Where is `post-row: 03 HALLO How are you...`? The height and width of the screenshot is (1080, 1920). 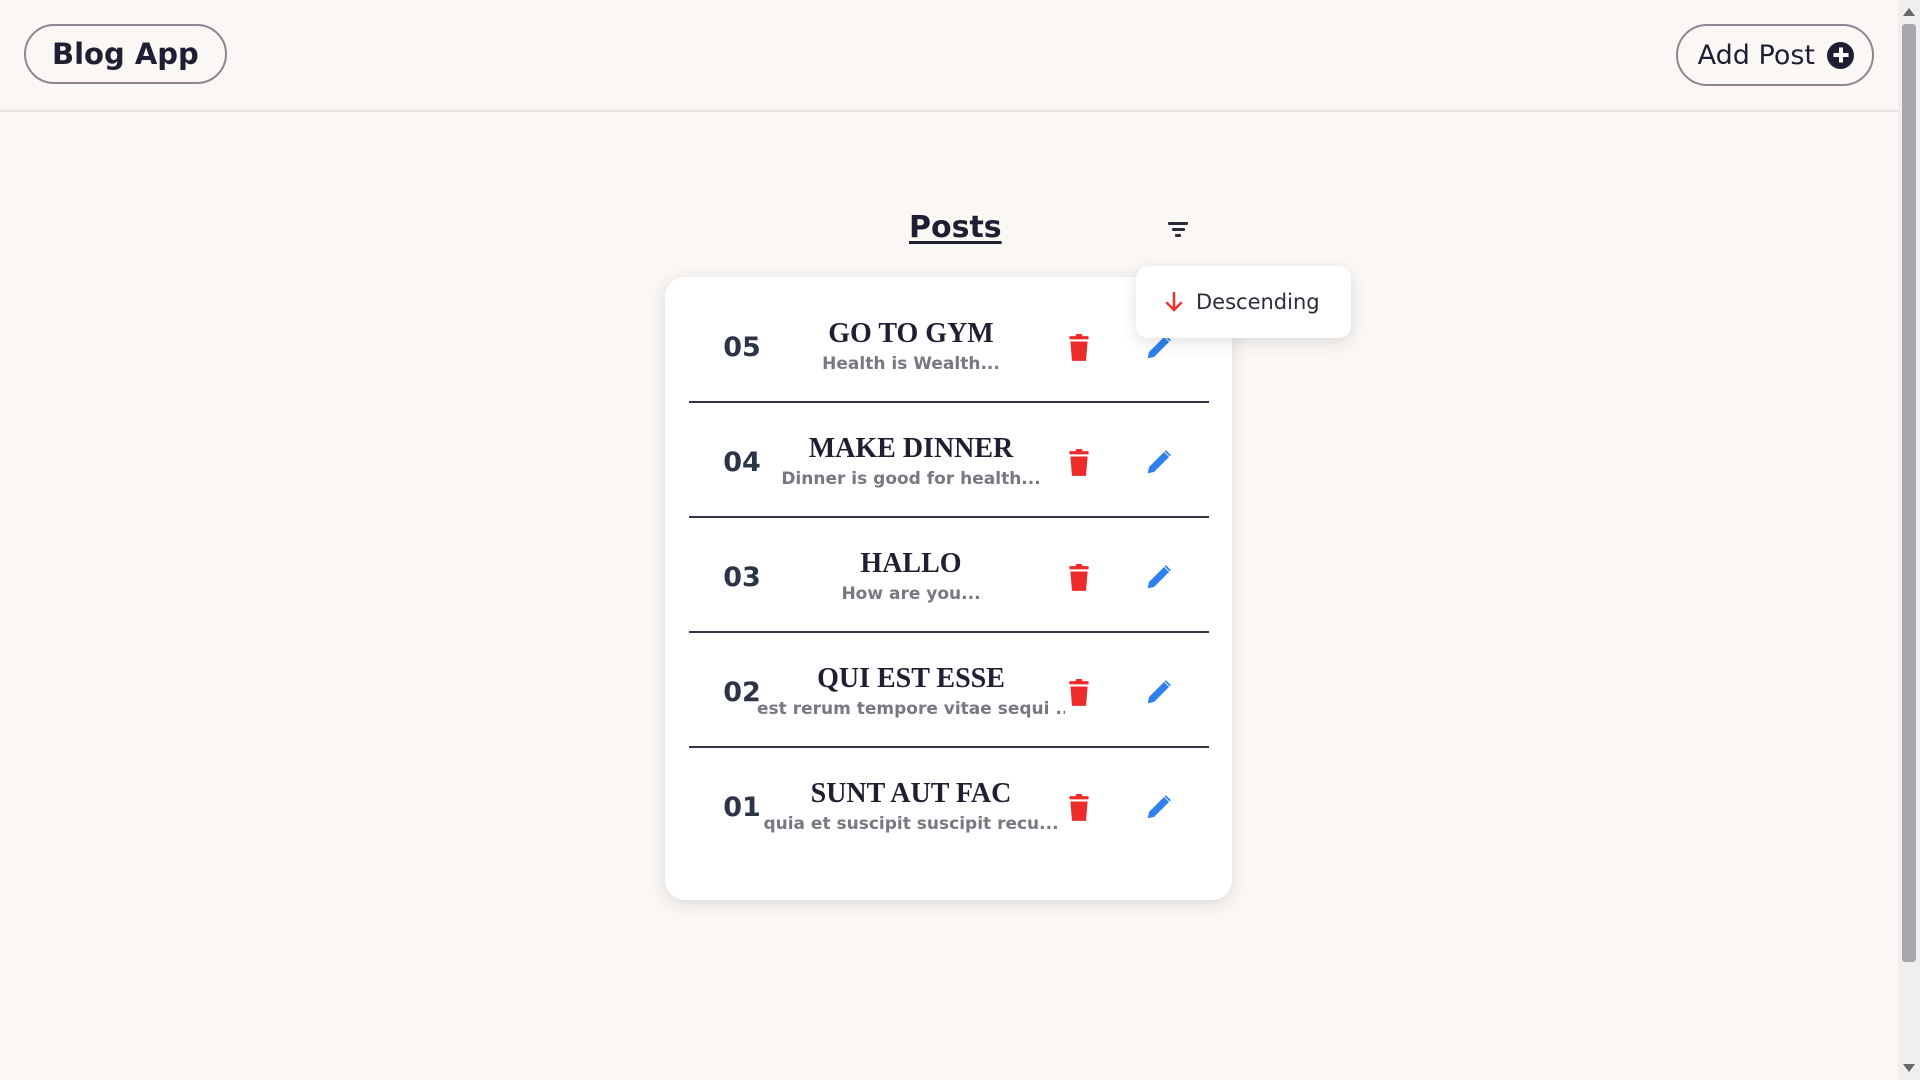 post-row: 03 HALLO How are you... is located at coordinates (949, 575).